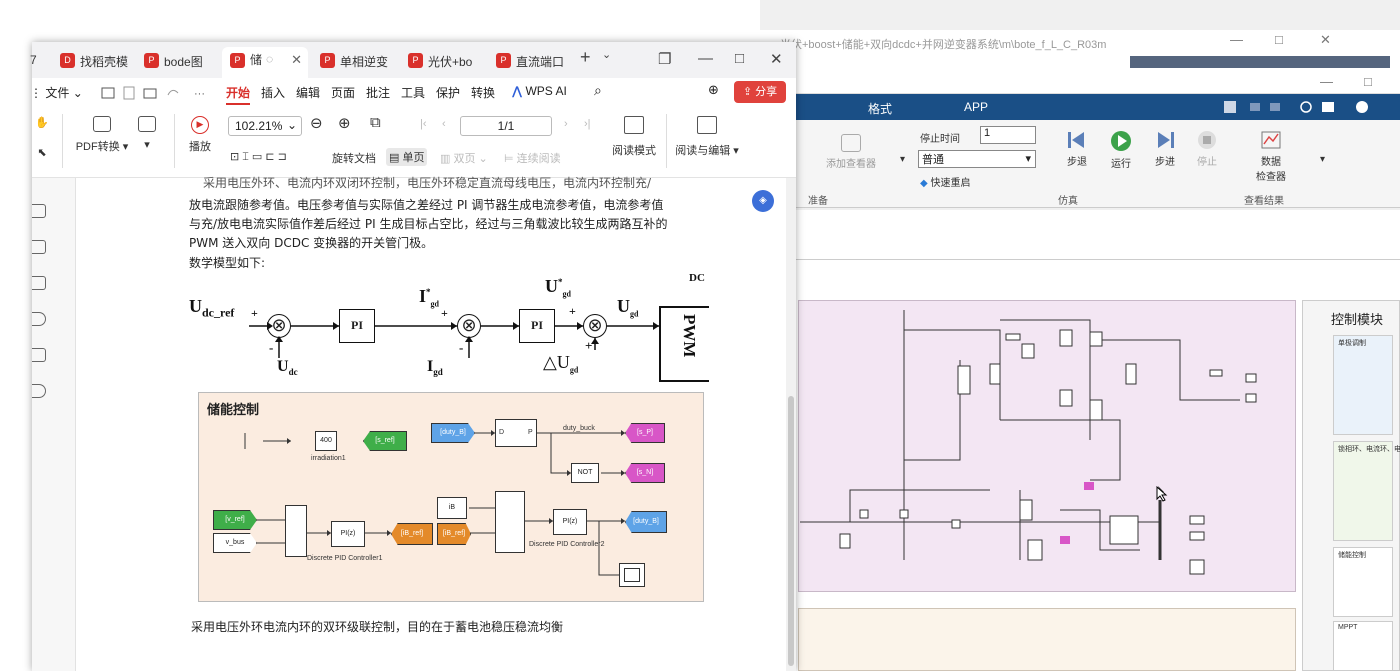 The image size is (1400, 671). I want to click on close-icon: ✕, so click(296, 60).